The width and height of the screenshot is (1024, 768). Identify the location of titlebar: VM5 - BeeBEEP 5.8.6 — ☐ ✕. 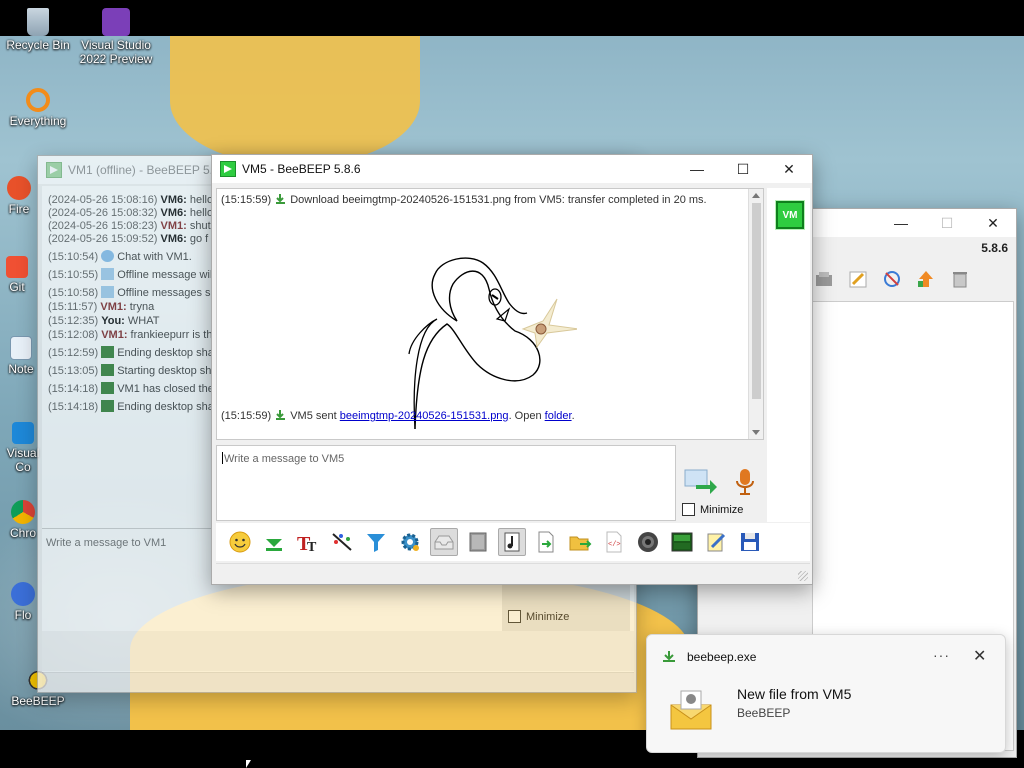
(512, 169).